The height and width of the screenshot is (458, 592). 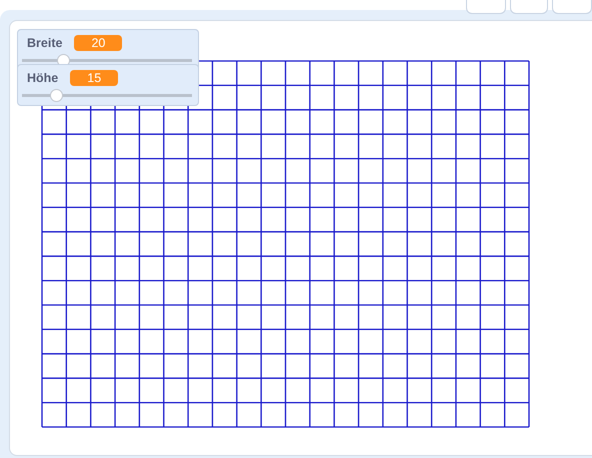 What do you see at coordinates (57, 95) in the screenshot?
I see `slider-thumb` at bounding box center [57, 95].